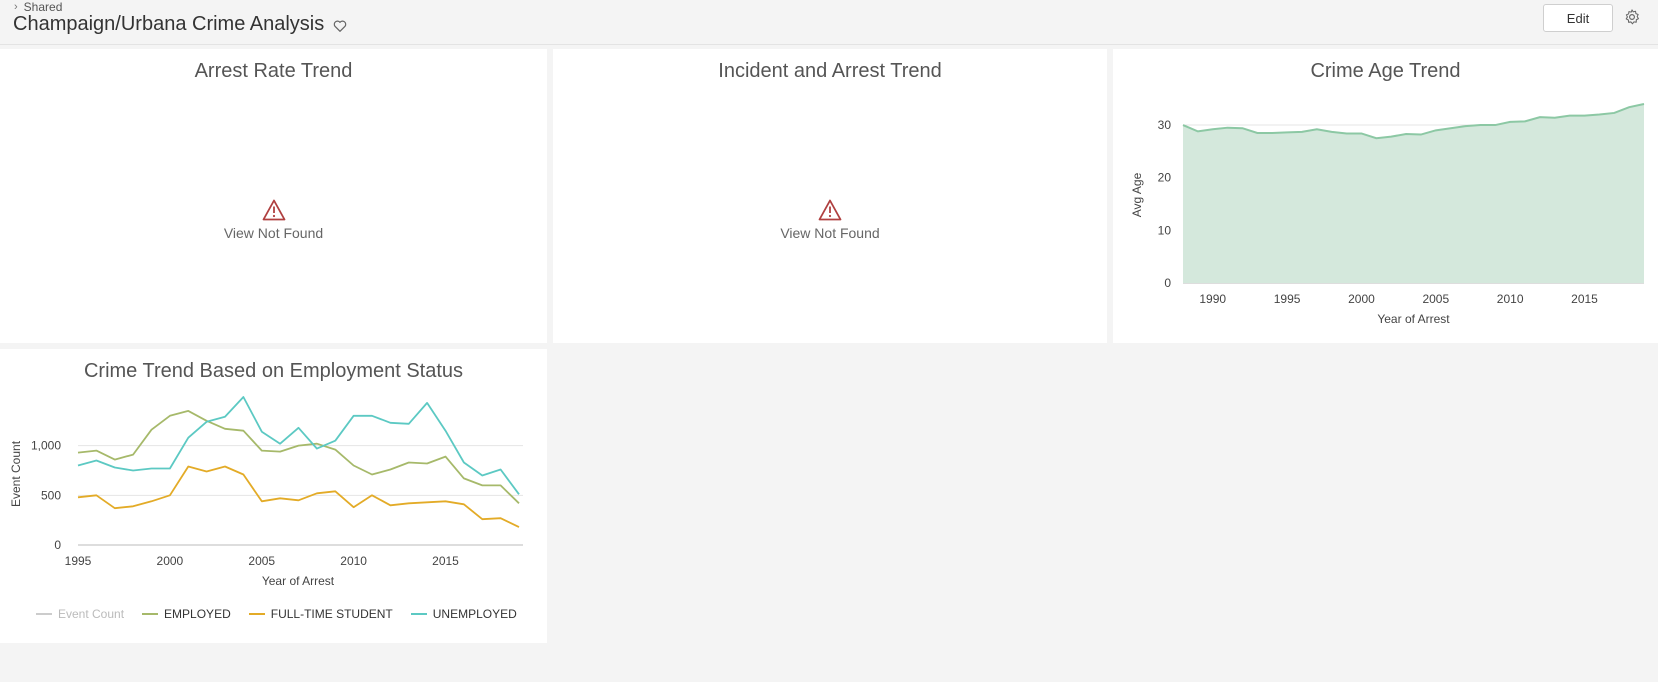 This screenshot has width=1658, height=682. What do you see at coordinates (474, 614) in the screenshot?
I see `legend-label: UNEMPLOYED` at bounding box center [474, 614].